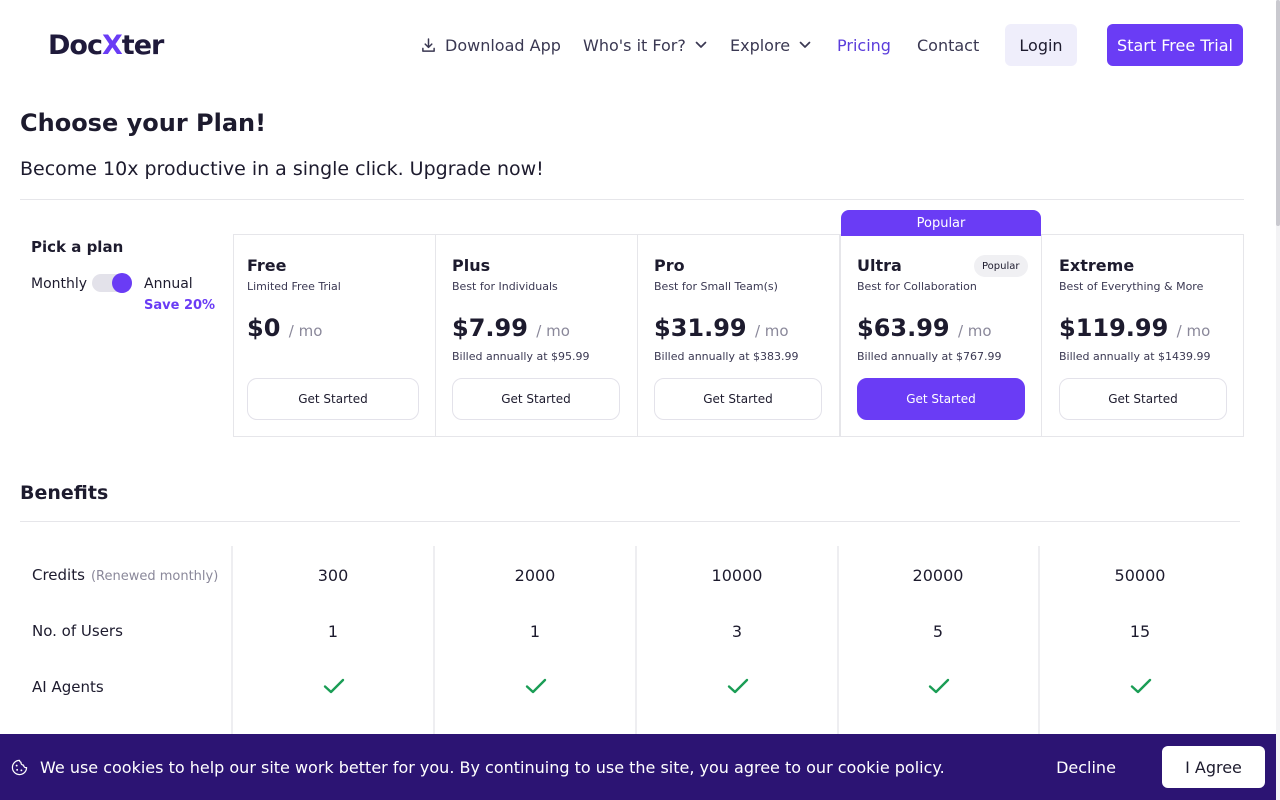  What do you see at coordinates (75, 45) in the screenshot?
I see `logo-doc: Doc` at bounding box center [75, 45].